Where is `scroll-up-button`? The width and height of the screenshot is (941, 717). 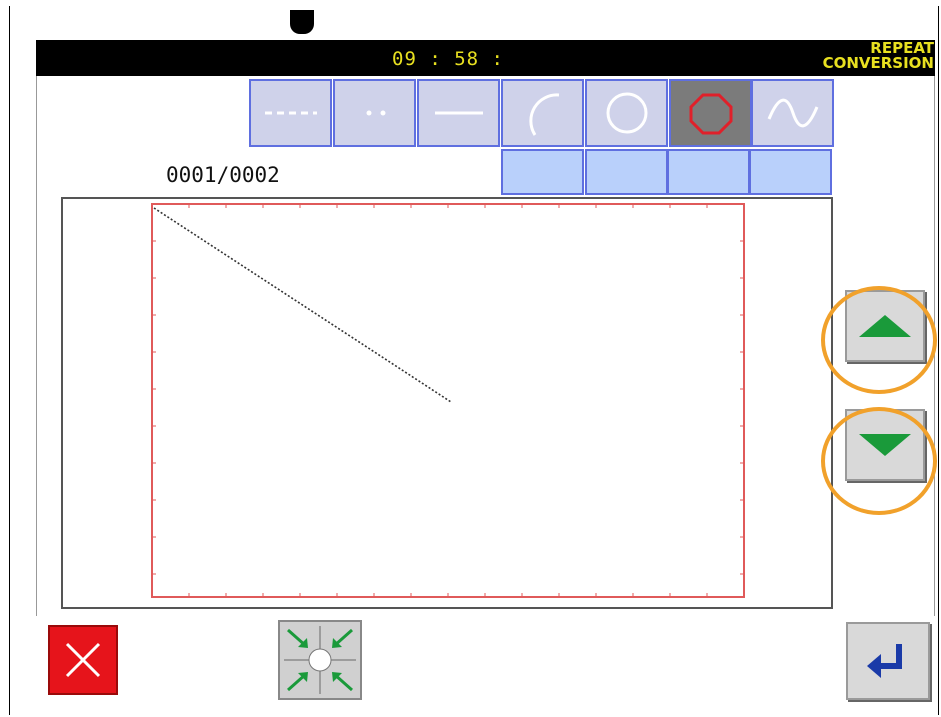
scroll-up-button is located at coordinates (885, 326).